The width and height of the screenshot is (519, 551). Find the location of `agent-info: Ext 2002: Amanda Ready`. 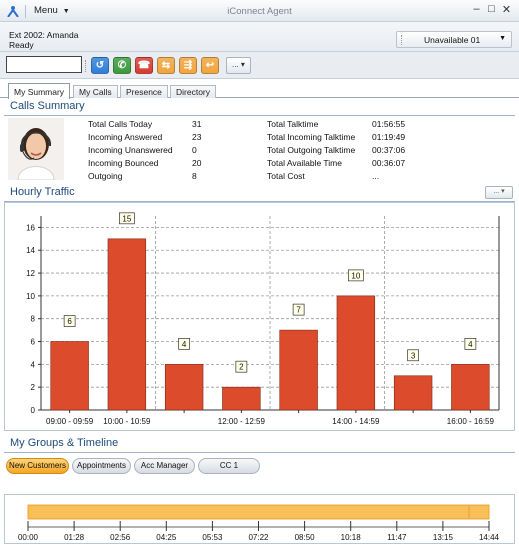

agent-info: Ext 2002: Amanda Ready is located at coordinates (43, 40).